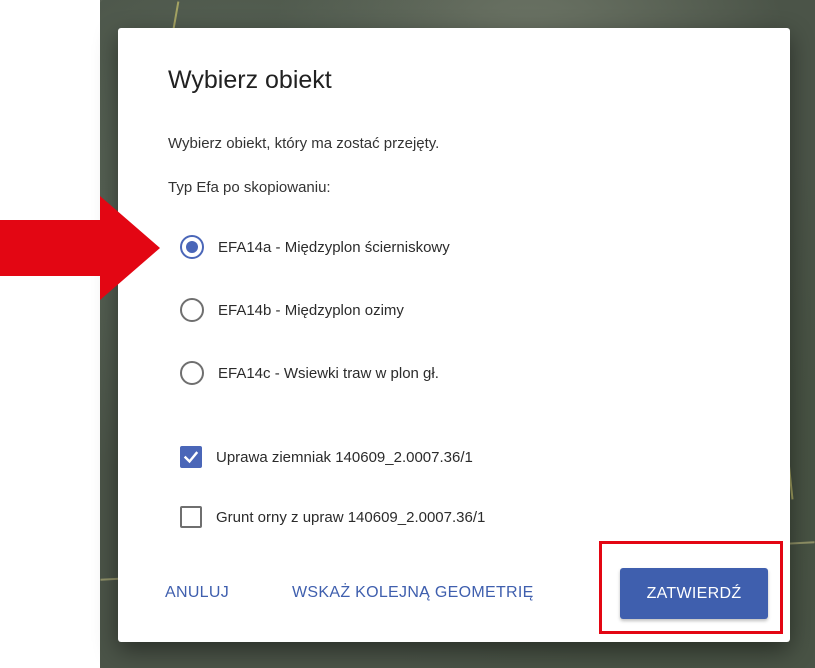 Image resolution: width=815 pixels, height=668 pixels. What do you see at coordinates (191, 517) in the screenshot?
I see `checkbox-unchecked-icon` at bounding box center [191, 517].